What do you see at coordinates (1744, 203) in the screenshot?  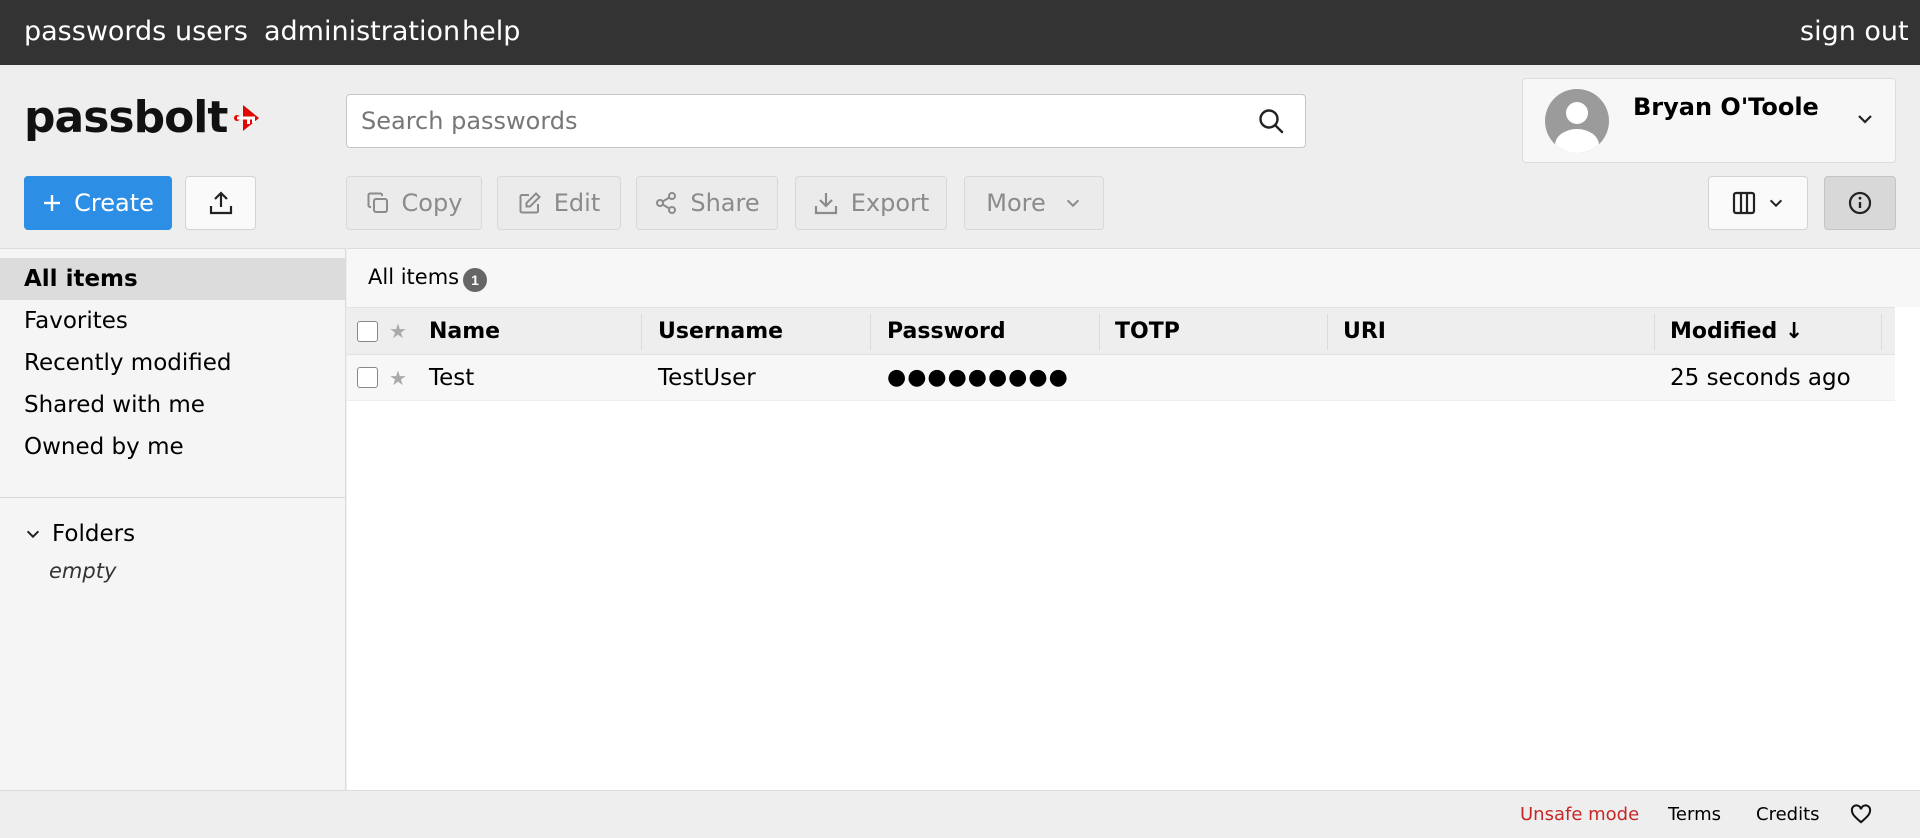 I see `columns-icon` at bounding box center [1744, 203].